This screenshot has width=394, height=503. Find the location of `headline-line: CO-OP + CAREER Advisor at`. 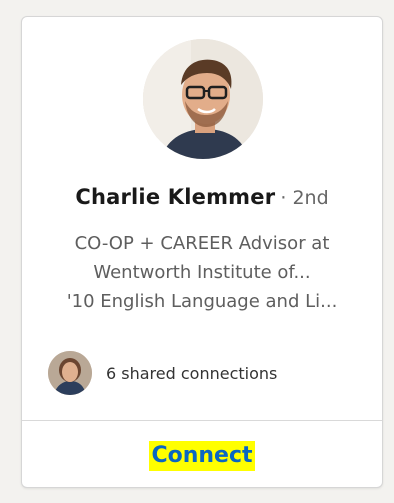

headline-line: CO-OP + CAREER Advisor at is located at coordinates (202, 243).